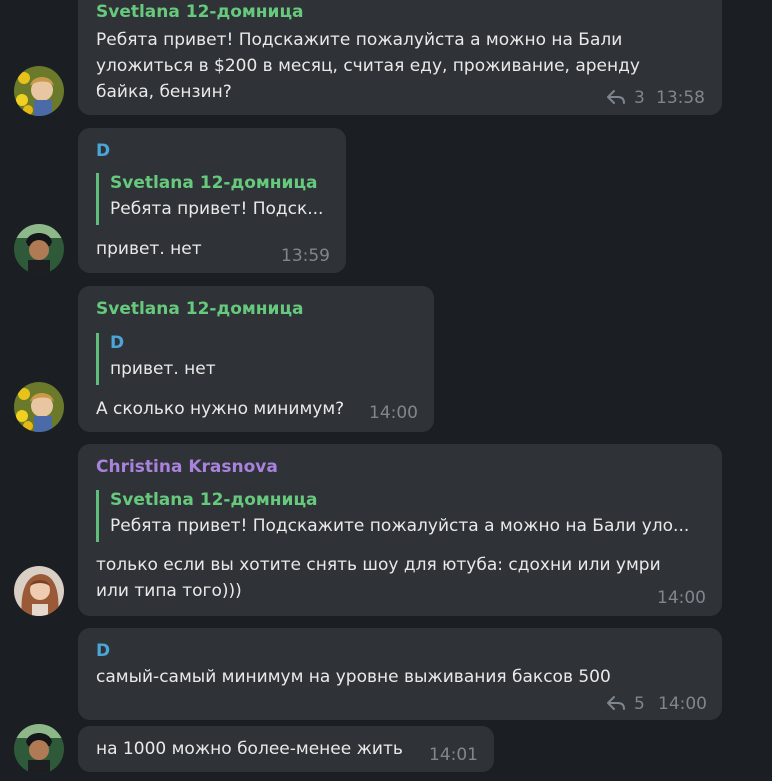  I want to click on message-text-line: на 1000 можно более-менее жить, so click(249, 749).